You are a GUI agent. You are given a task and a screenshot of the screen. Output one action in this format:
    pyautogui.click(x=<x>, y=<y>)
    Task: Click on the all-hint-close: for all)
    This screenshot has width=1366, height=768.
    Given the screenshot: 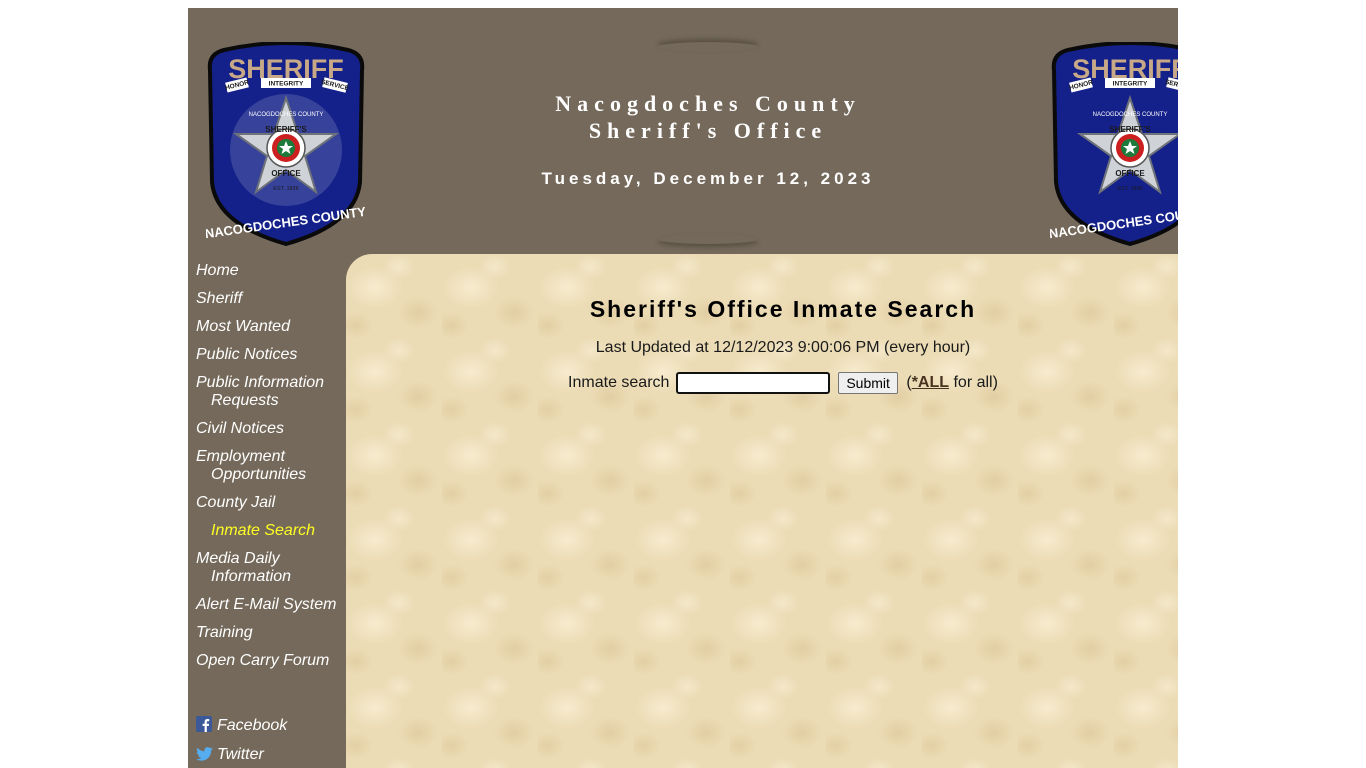 What is the action you would take?
    pyautogui.click(x=973, y=382)
    